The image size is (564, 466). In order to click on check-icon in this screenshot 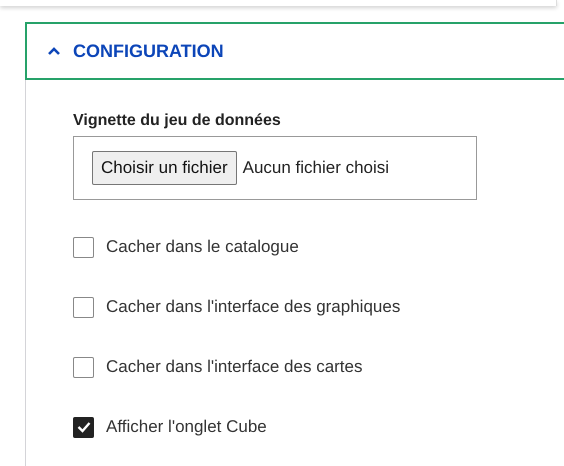, I will do `click(83, 427)`.